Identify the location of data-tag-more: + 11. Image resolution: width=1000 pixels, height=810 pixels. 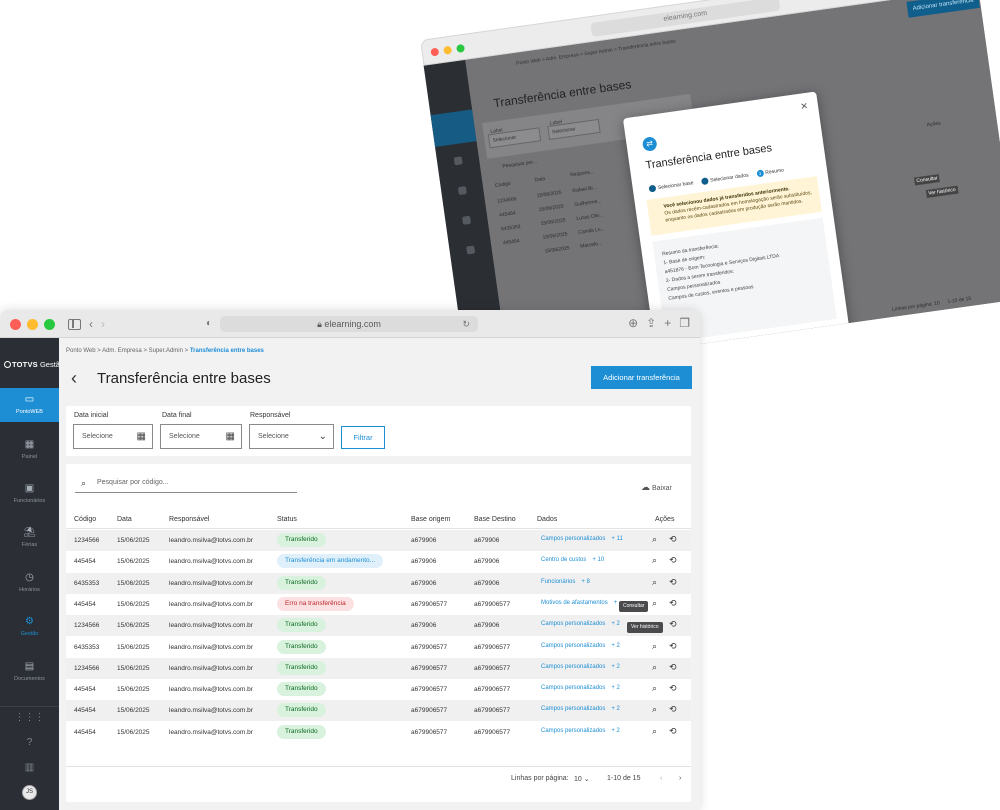
(616, 539).